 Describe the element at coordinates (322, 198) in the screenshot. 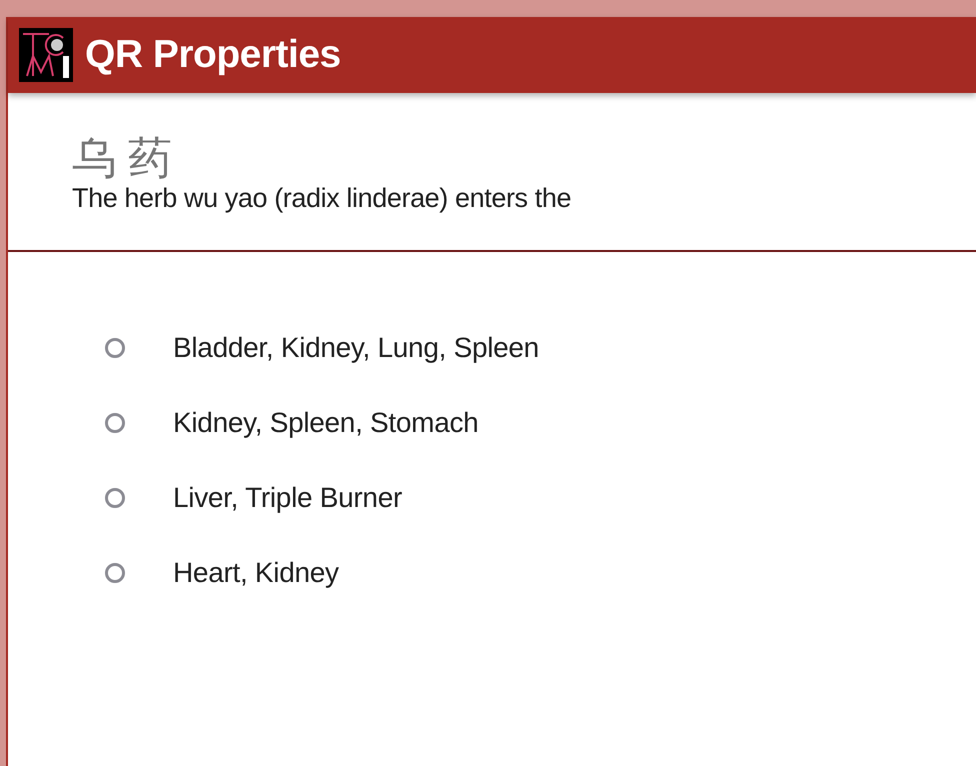

I see `question-text: The herb wu yao (radix linderae) enters the` at that location.